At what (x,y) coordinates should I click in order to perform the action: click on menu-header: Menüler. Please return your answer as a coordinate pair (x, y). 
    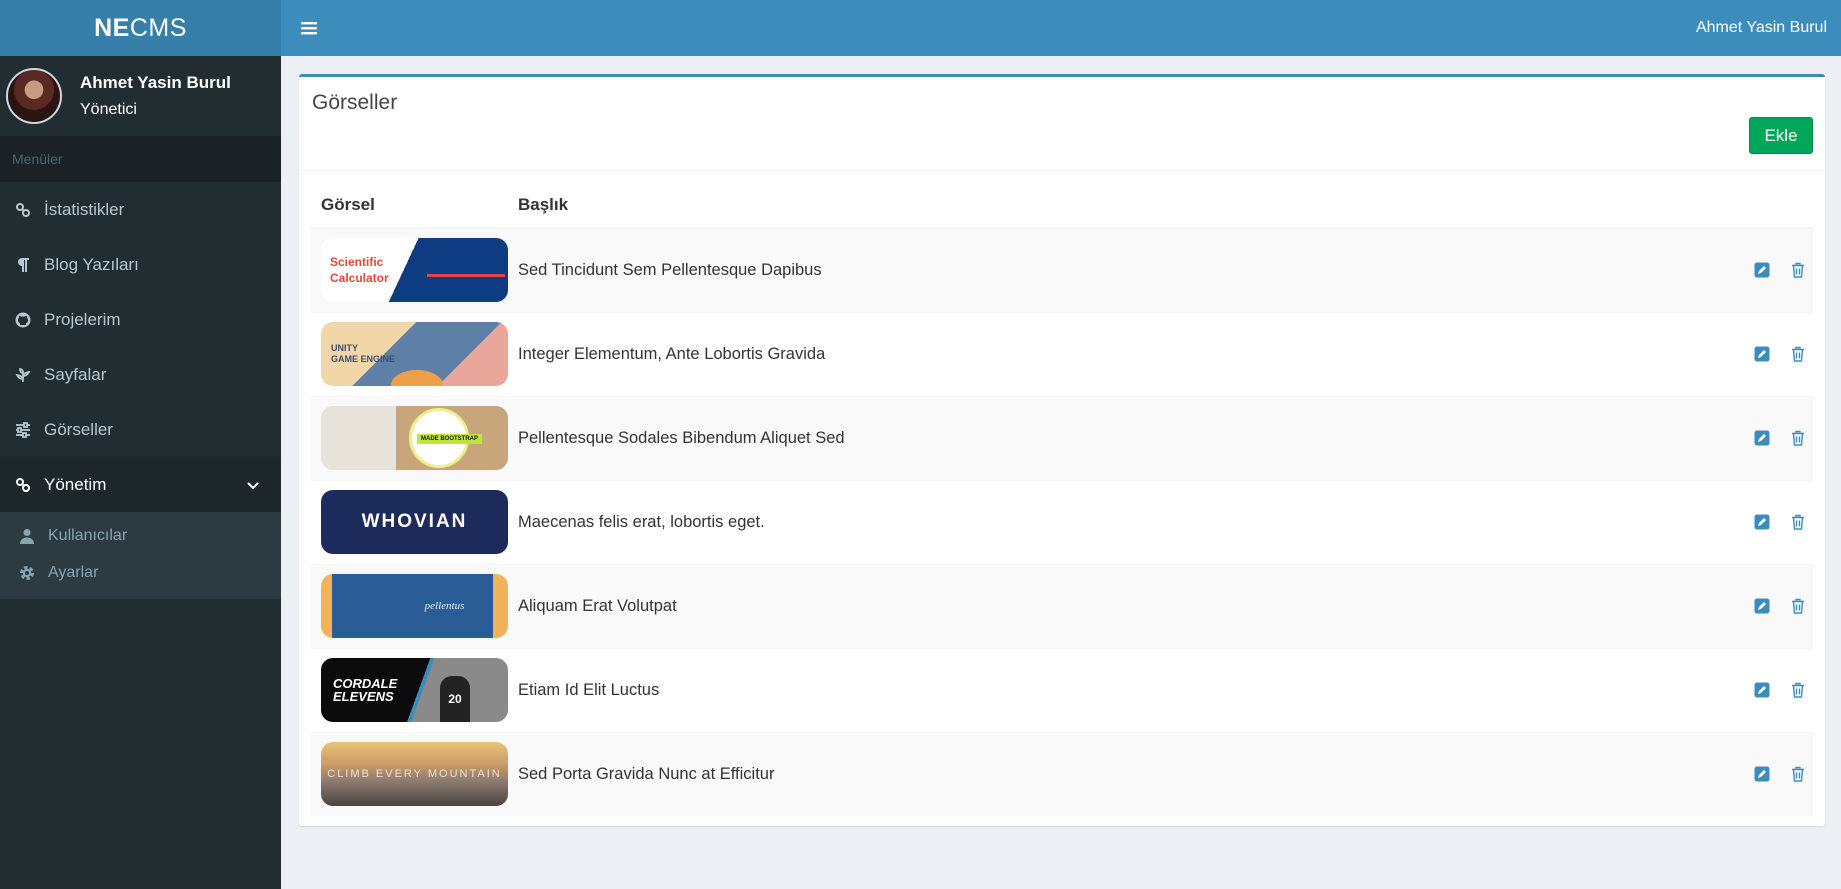
    Looking at the image, I should click on (140, 159).